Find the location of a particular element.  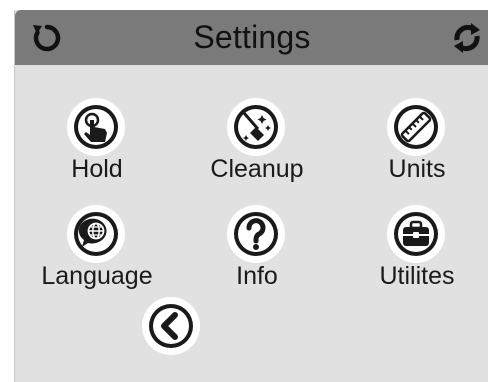

hand-touch-icon is located at coordinates (96, 127).